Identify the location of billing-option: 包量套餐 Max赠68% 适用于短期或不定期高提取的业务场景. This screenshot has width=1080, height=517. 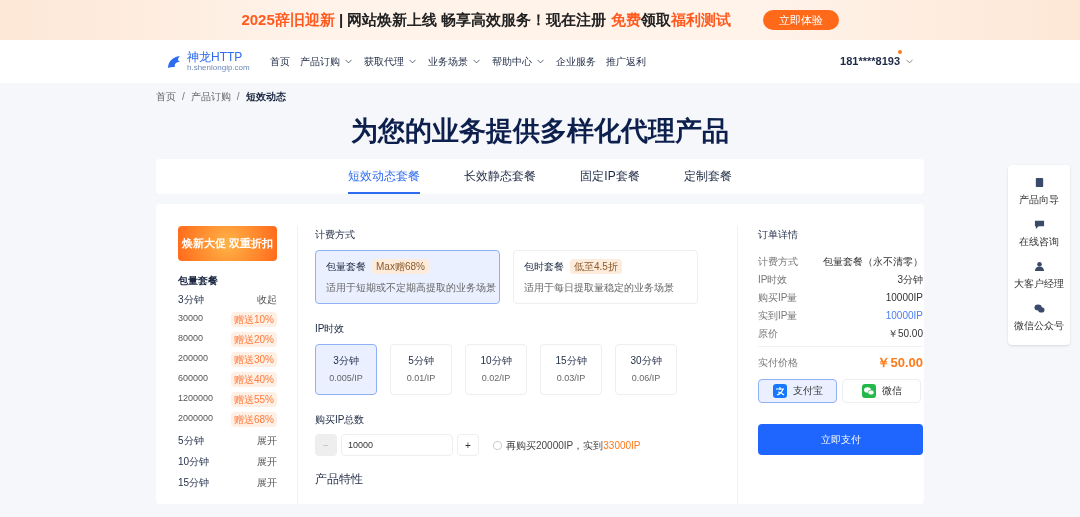
(407, 277).